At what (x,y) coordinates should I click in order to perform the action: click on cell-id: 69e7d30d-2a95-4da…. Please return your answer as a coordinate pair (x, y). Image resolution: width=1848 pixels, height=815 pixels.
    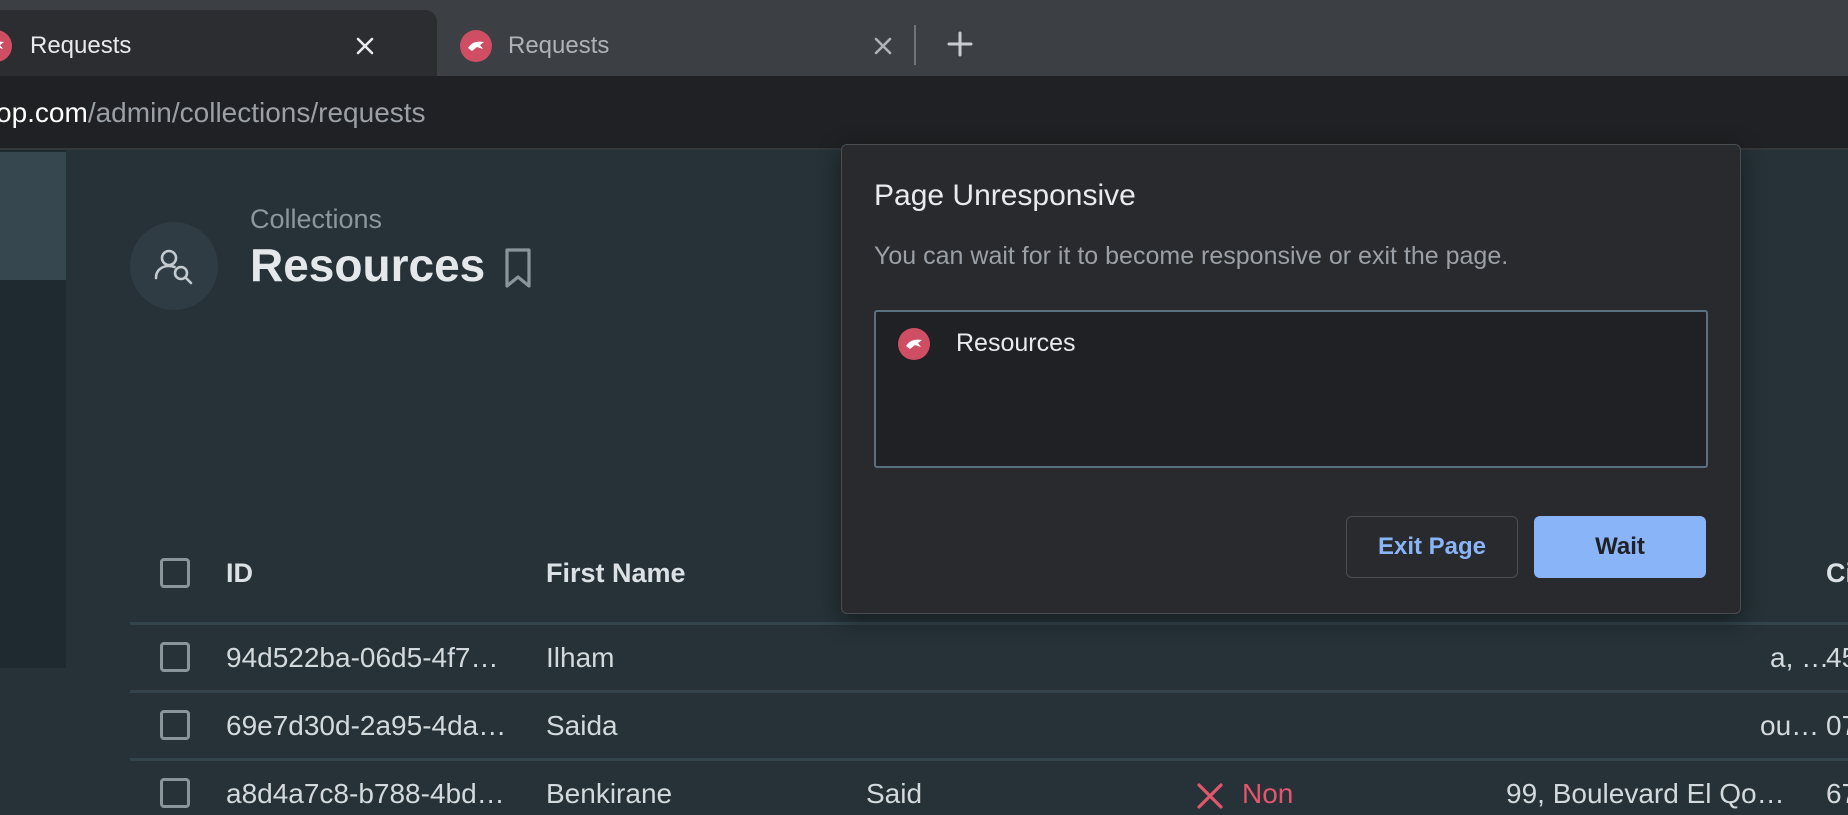
    Looking at the image, I should click on (366, 726).